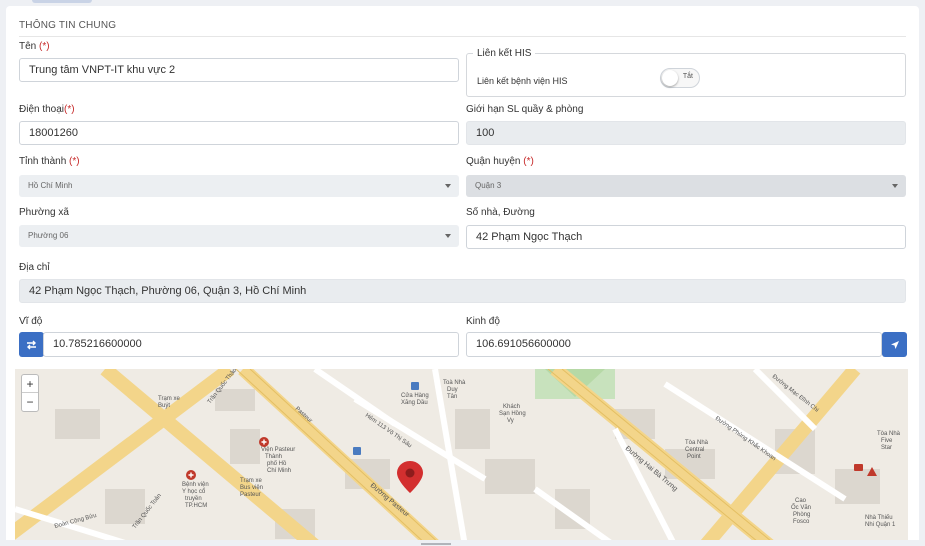 The width and height of the screenshot is (925, 546). I want to click on dien-thoai-required-mark: (*), so click(69, 109).